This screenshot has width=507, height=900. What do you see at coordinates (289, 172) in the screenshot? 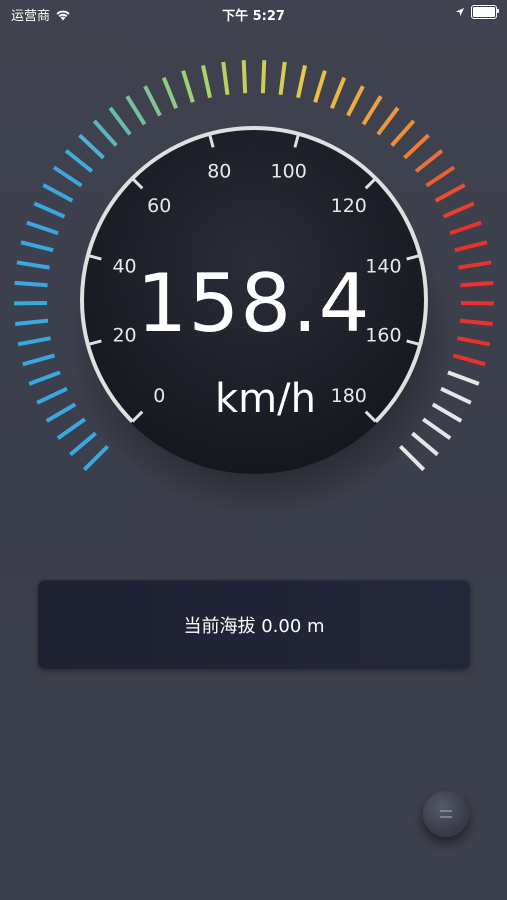
I see `scale-label: 100` at bounding box center [289, 172].